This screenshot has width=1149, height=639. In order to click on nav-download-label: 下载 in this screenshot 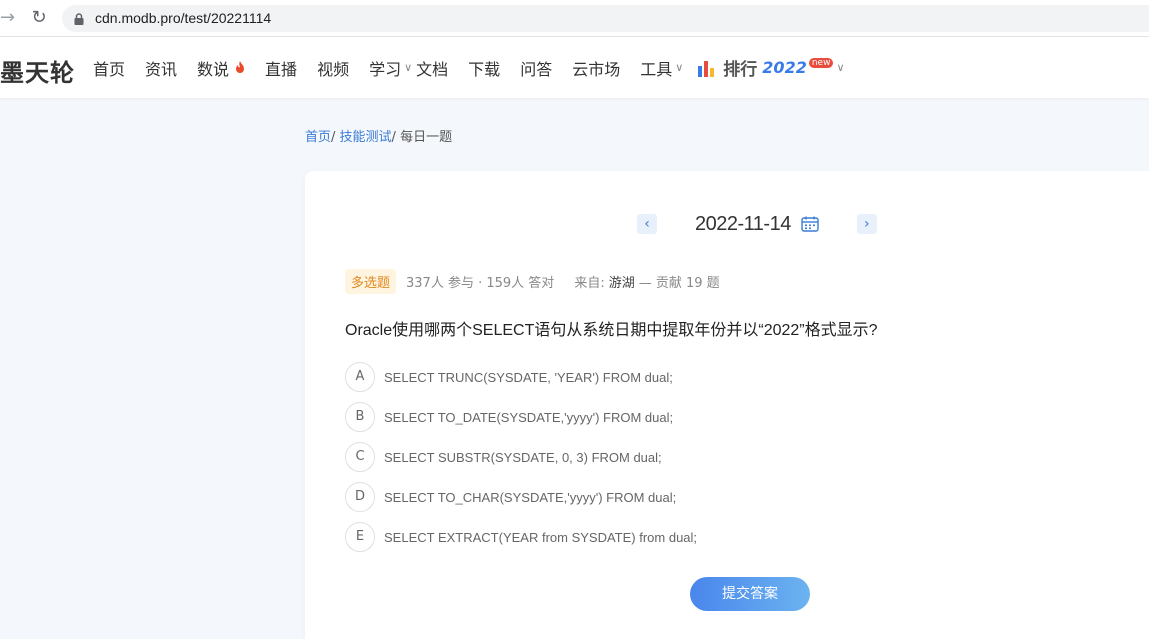, I will do `click(484, 69)`.